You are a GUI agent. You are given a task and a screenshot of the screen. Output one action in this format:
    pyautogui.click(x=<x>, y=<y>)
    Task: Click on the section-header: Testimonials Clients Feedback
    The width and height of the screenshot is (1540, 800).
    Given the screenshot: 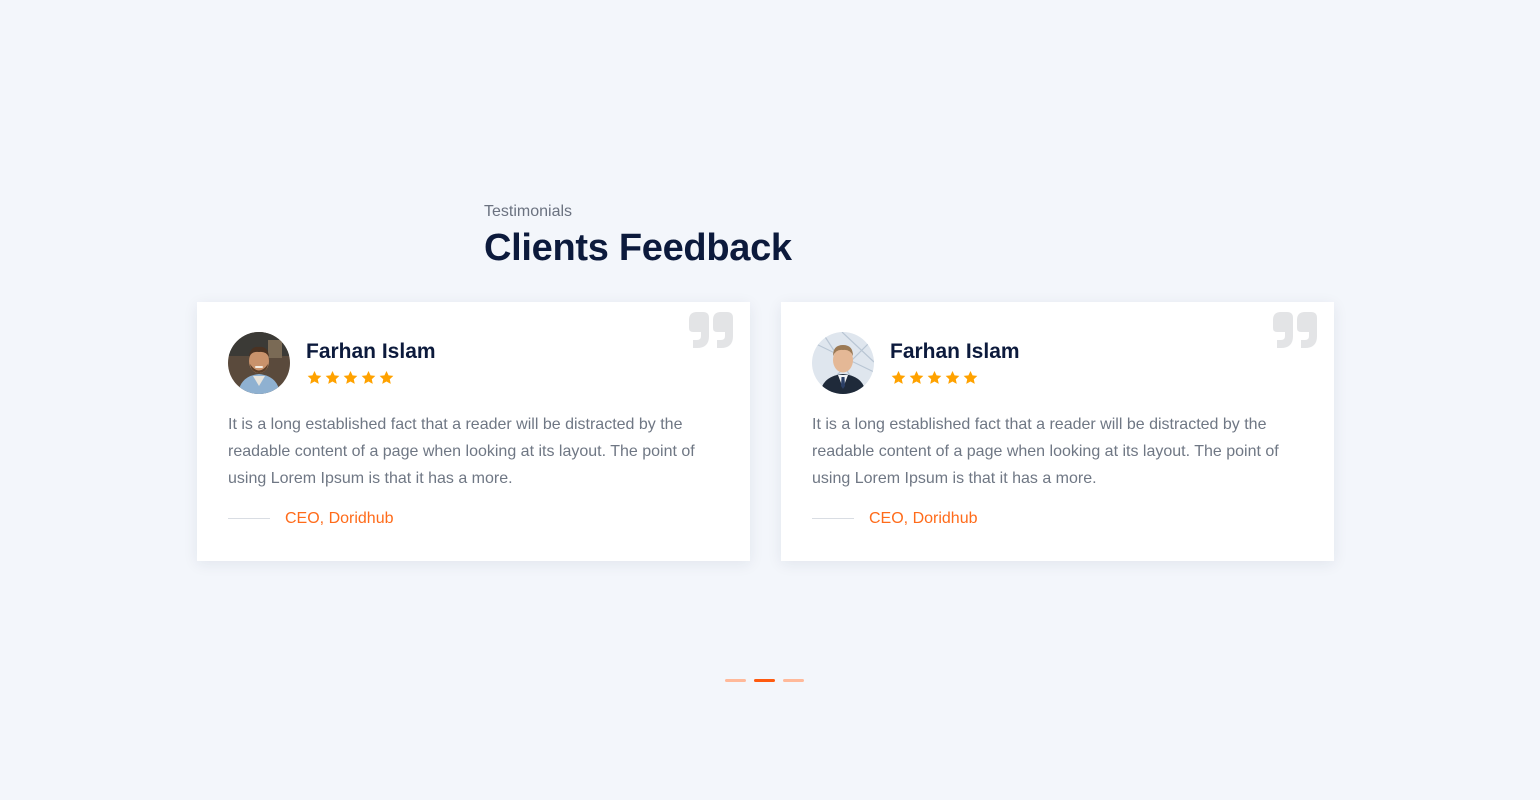 What is the action you would take?
    pyautogui.click(x=638, y=236)
    